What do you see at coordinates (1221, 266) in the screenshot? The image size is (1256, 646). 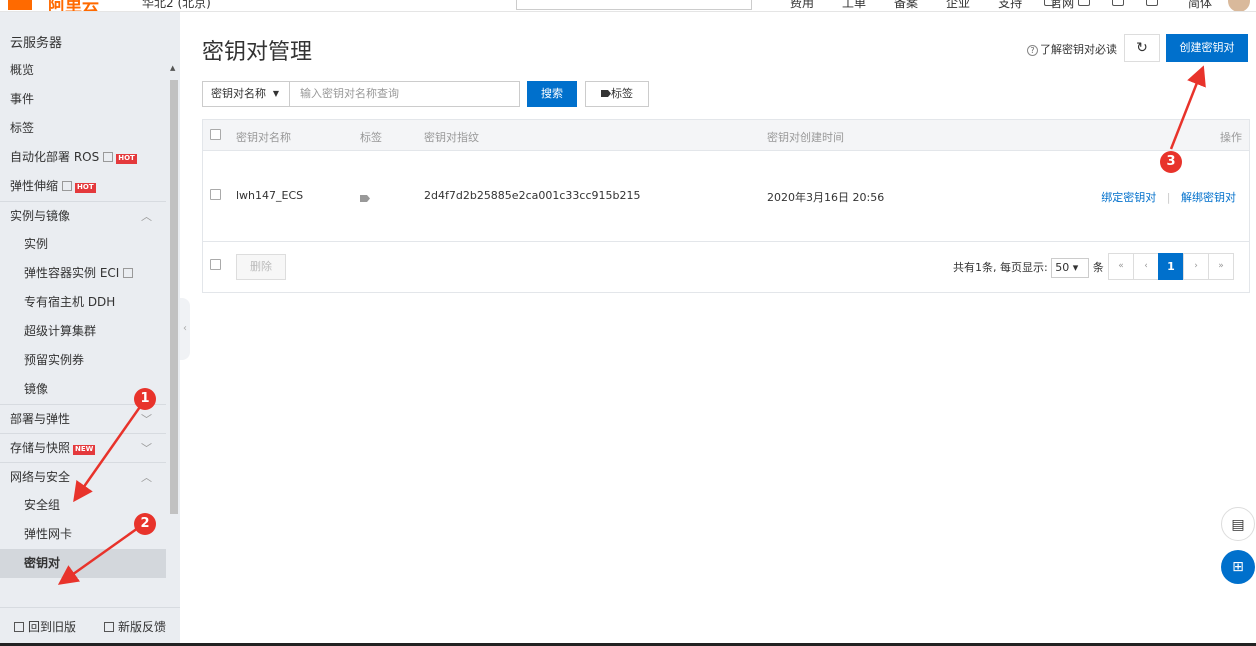 I see `last-page-button: »` at bounding box center [1221, 266].